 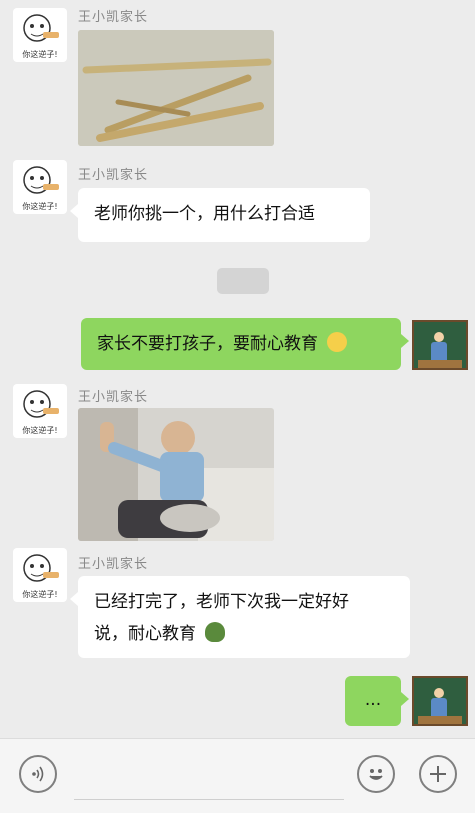 I want to click on image-message-discipline, so click(x=176, y=474).